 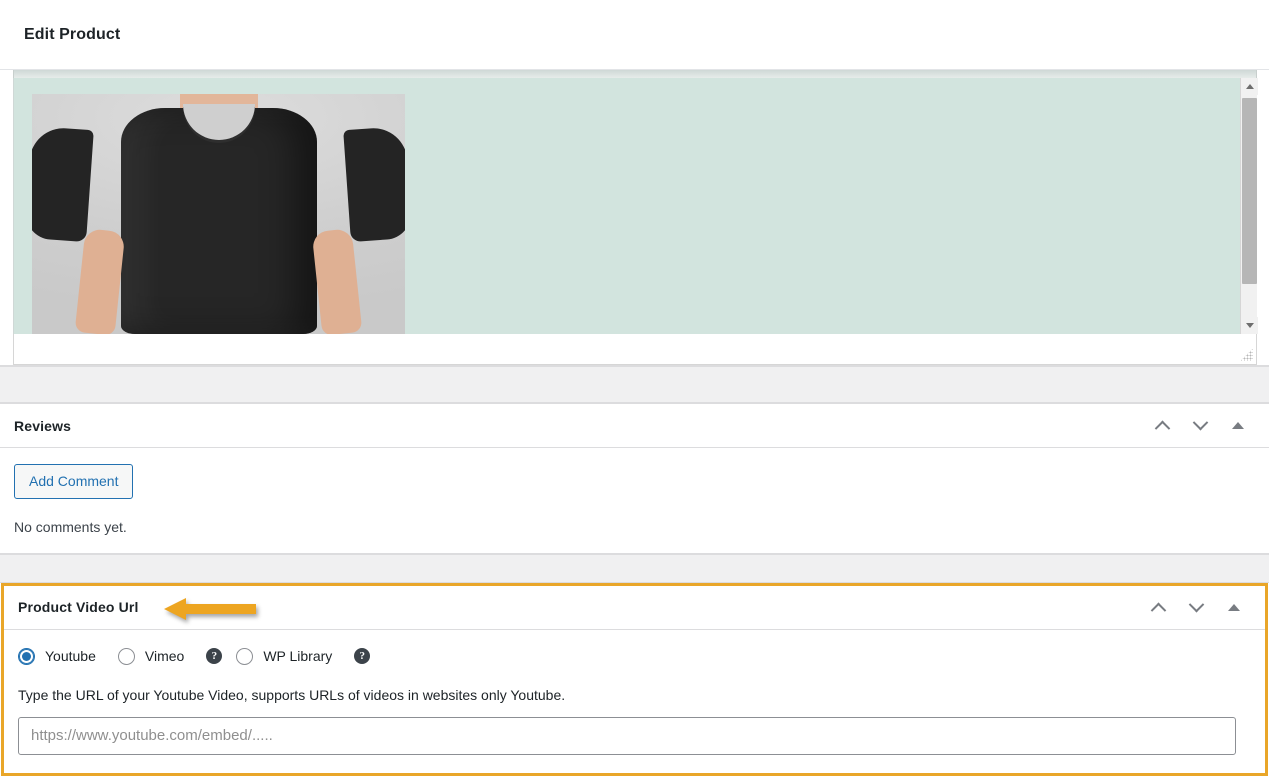 What do you see at coordinates (298, 656) in the screenshot?
I see `radio-label-wp-library: WP Library` at bounding box center [298, 656].